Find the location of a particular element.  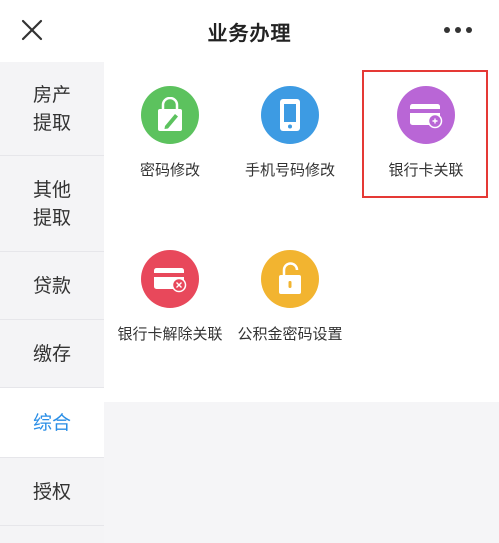

sidebar-item-authorization: 授权 is located at coordinates (52, 492).